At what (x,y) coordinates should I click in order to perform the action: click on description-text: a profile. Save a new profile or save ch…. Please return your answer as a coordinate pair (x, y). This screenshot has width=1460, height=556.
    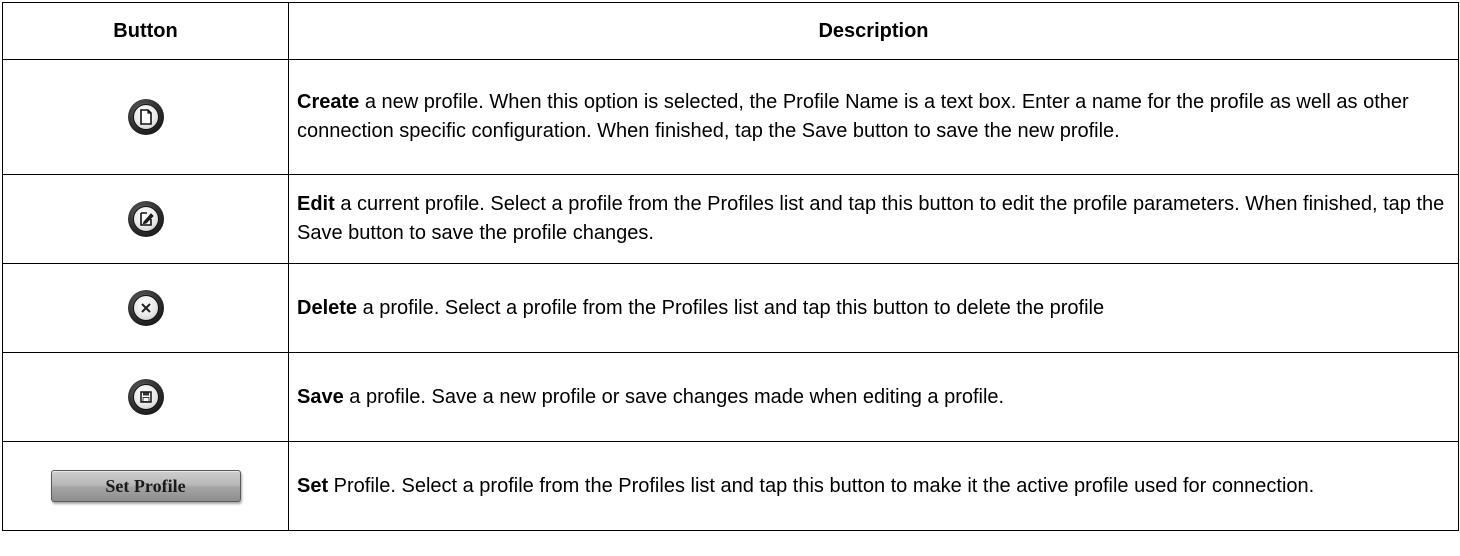
    Looking at the image, I should click on (674, 396).